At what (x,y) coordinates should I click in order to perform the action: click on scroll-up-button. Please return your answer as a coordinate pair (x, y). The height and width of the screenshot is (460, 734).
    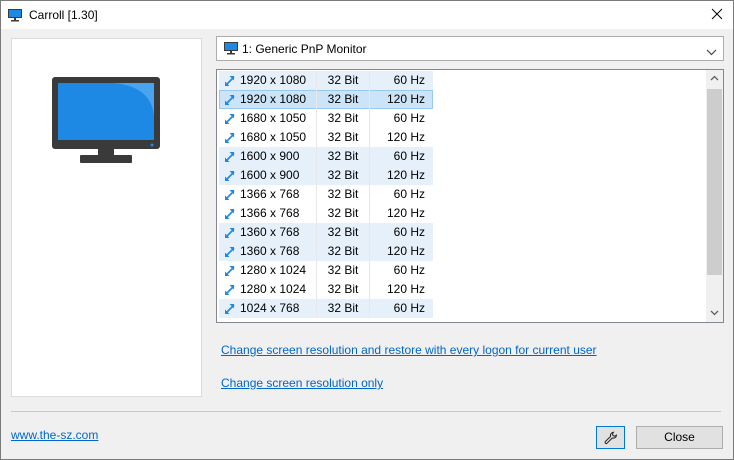
    Looking at the image, I should click on (714, 78).